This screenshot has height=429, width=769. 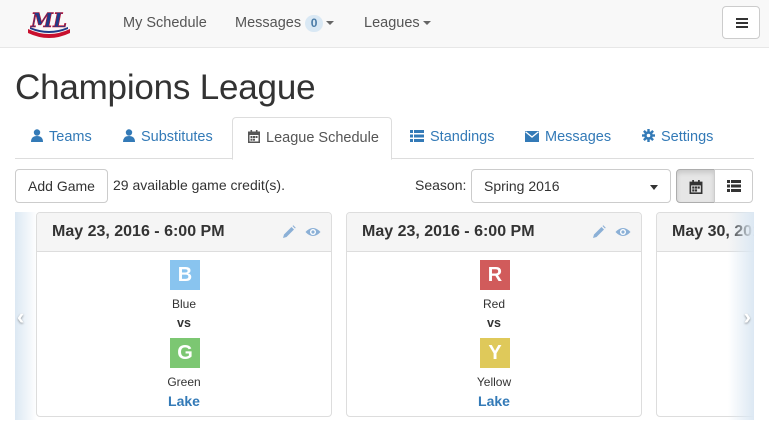 I want to click on team-badge: Y, so click(x=495, y=353).